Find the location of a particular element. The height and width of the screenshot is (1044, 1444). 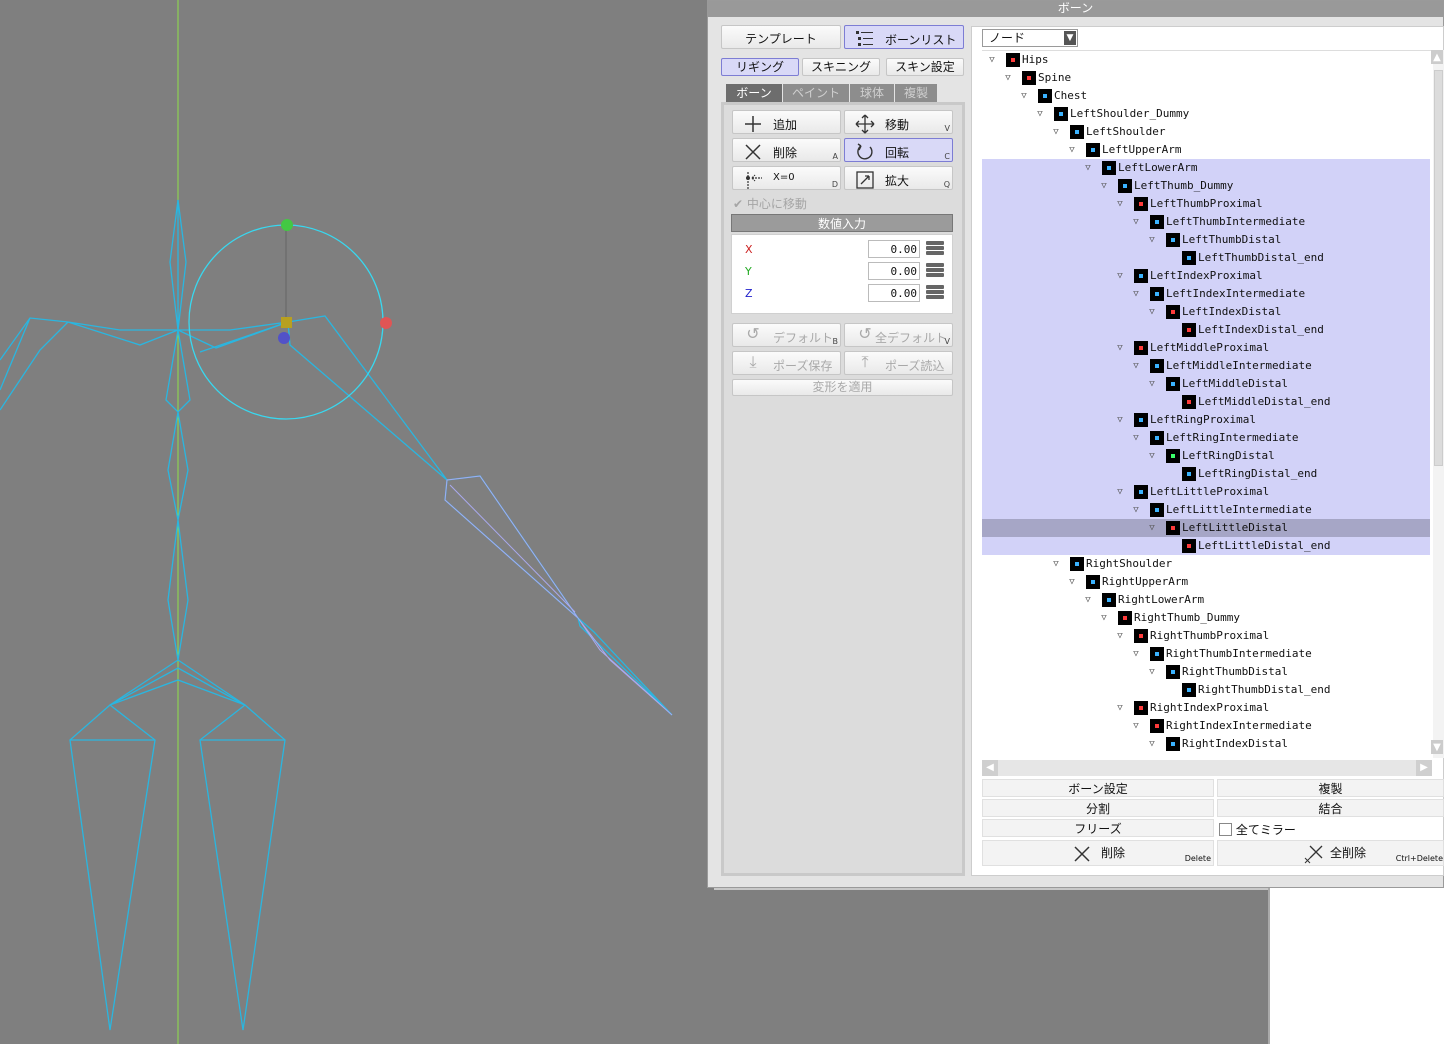

scroll-up-icon: ▲ is located at coordinates (1437, 57).